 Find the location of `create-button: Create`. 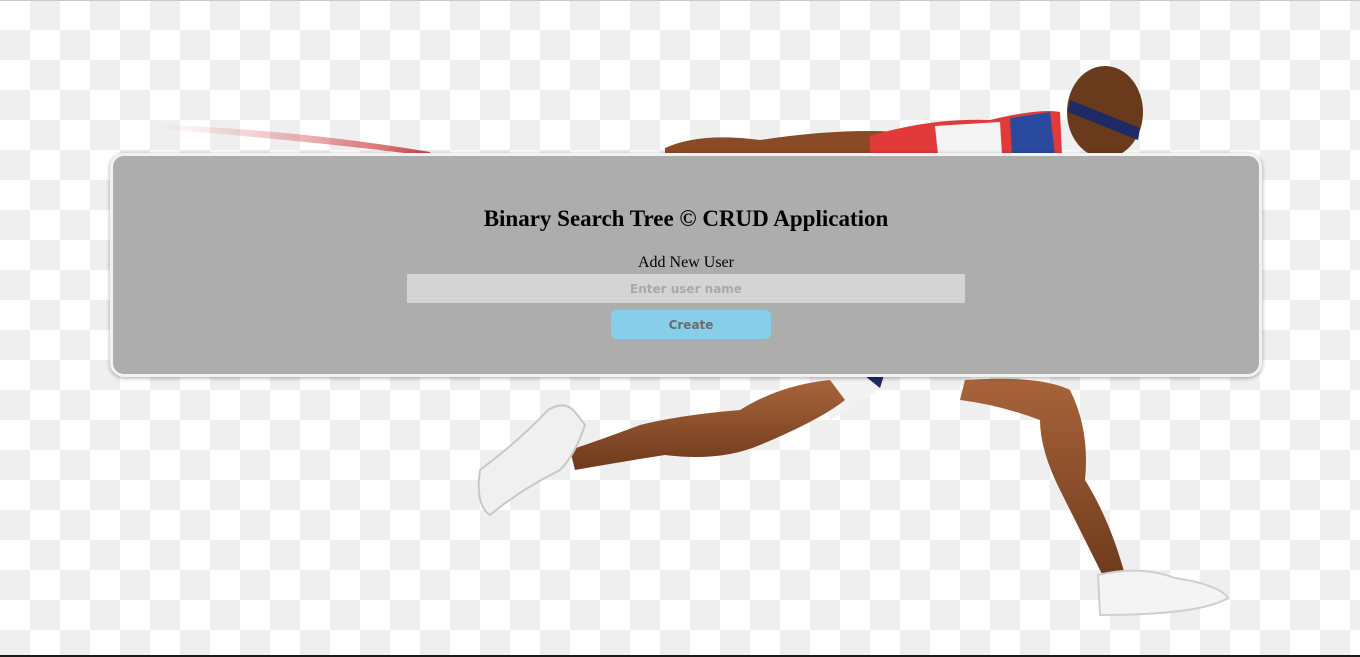

create-button: Create is located at coordinates (691, 324).